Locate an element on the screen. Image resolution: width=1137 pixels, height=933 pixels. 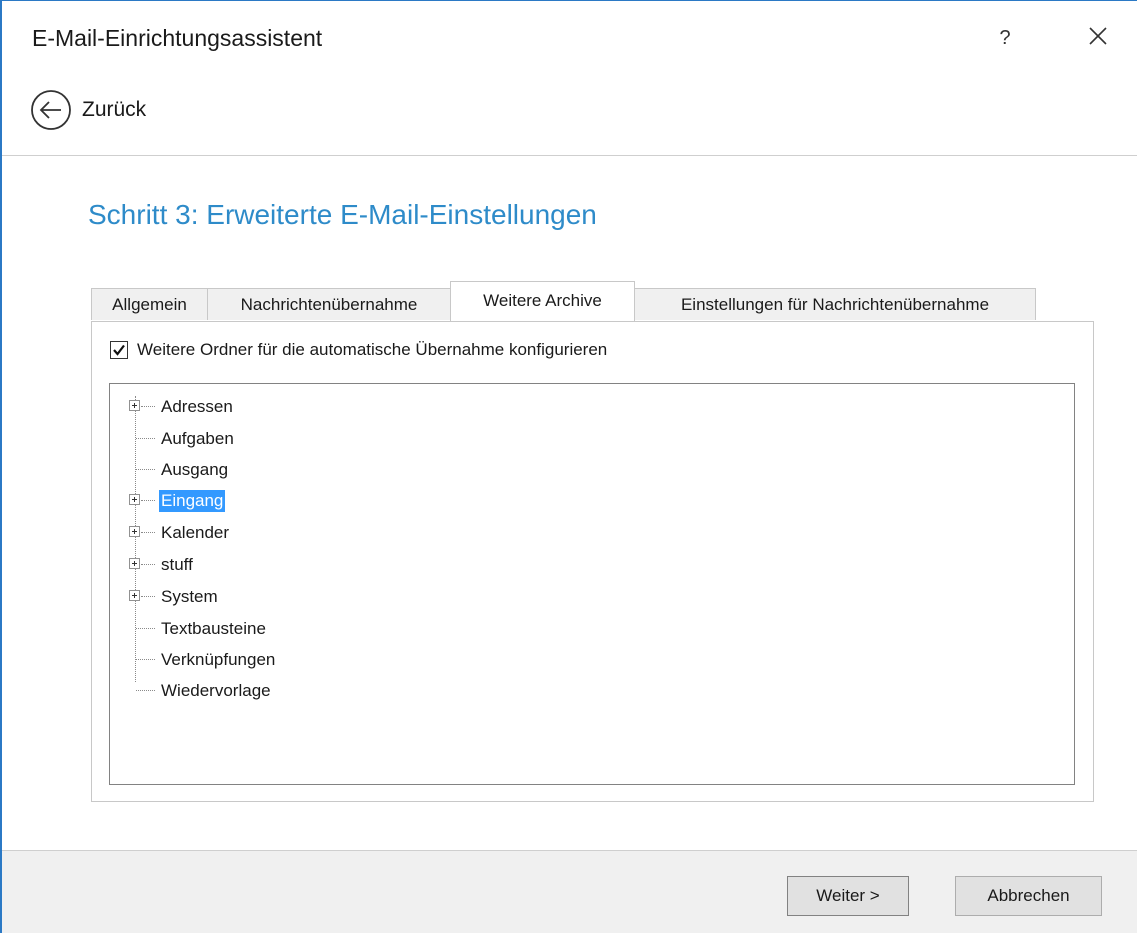
tree-item: Kalender is located at coordinates (592, 533).